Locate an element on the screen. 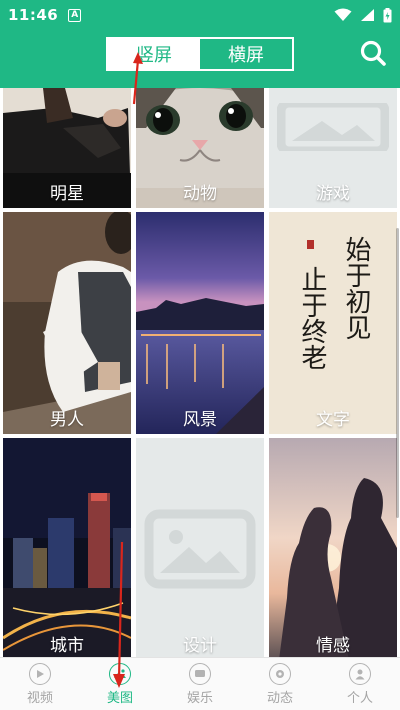  status-icons is located at coordinates (363, 15).